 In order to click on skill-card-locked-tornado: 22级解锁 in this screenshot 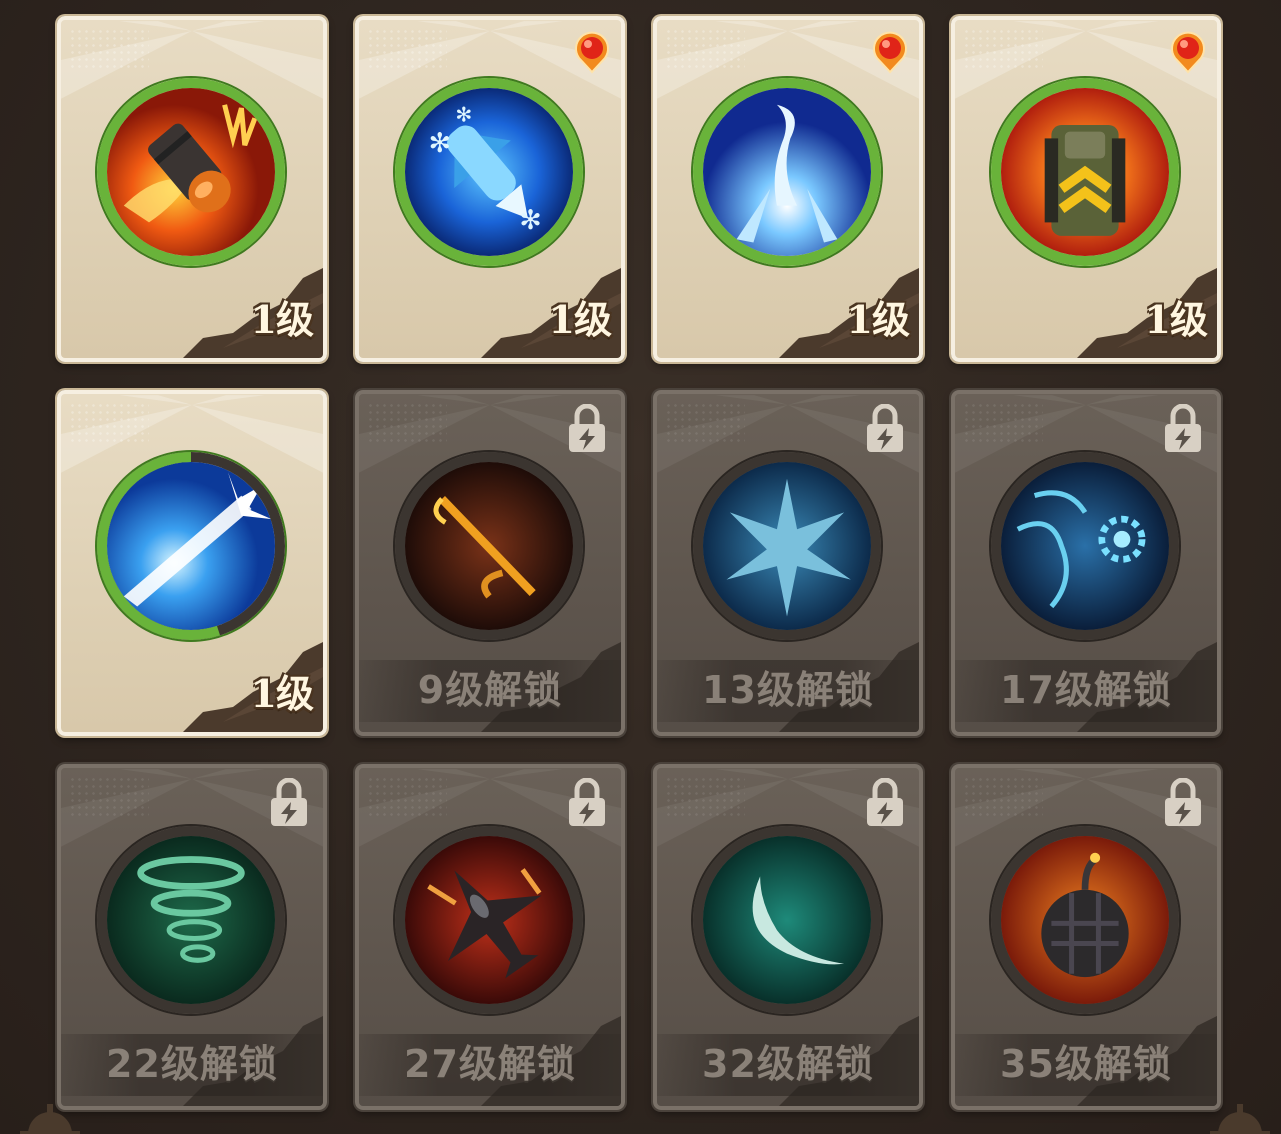, I will do `click(192, 937)`.